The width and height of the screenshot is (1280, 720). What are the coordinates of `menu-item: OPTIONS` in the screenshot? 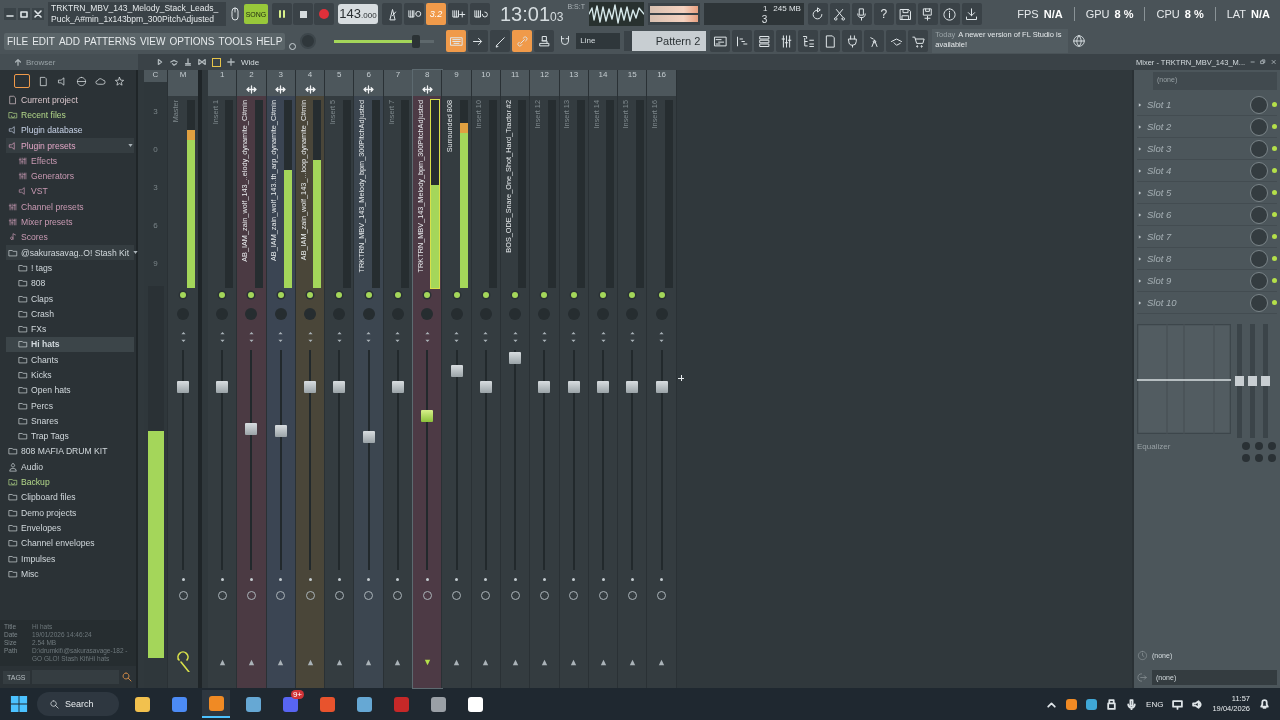 It's located at (192, 41).